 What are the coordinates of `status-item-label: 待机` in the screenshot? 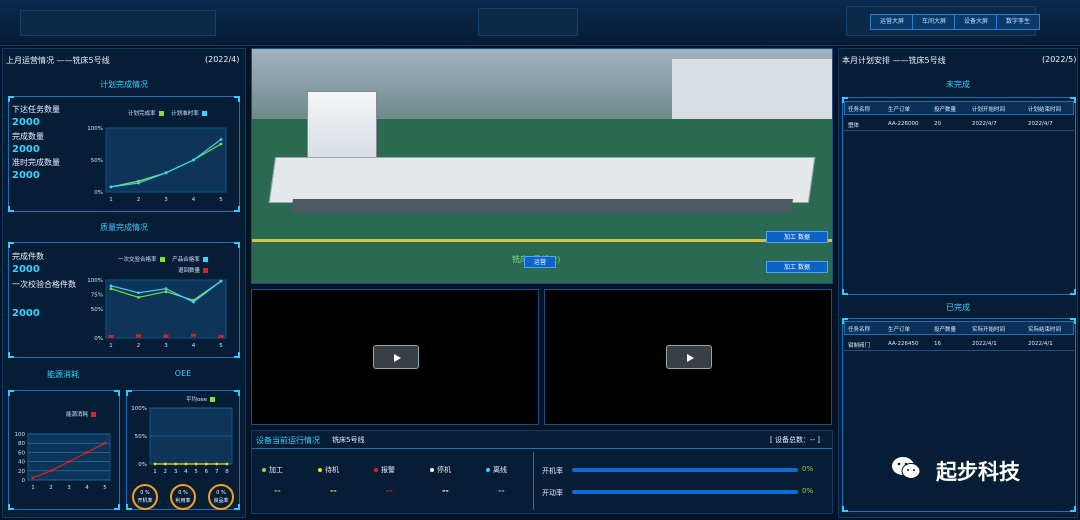 It's located at (328, 470).